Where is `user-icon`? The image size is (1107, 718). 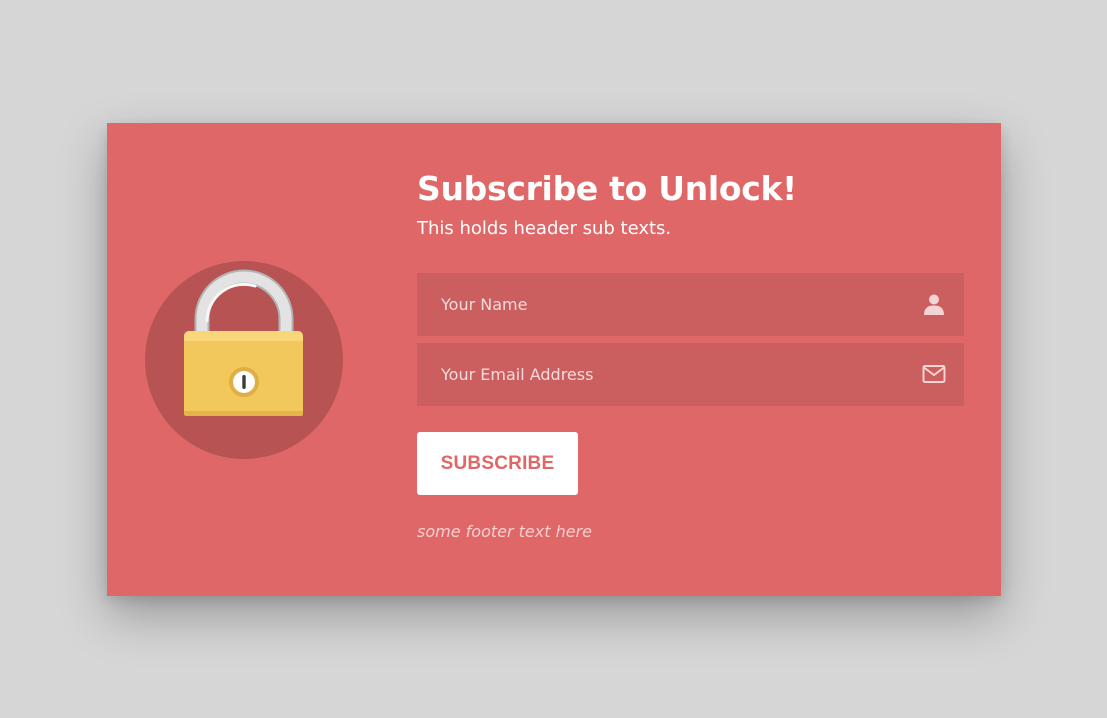
user-icon is located at coordinates (934, 304).